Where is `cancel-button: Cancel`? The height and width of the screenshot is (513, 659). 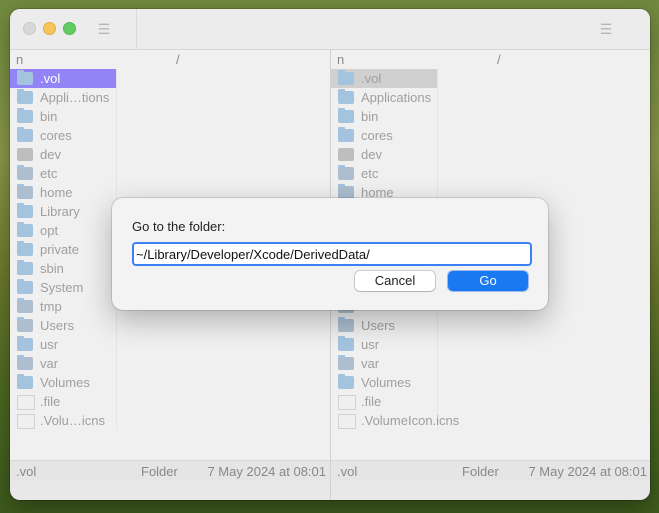 cancel-button: Cancel is located at coordinates (395, 281).